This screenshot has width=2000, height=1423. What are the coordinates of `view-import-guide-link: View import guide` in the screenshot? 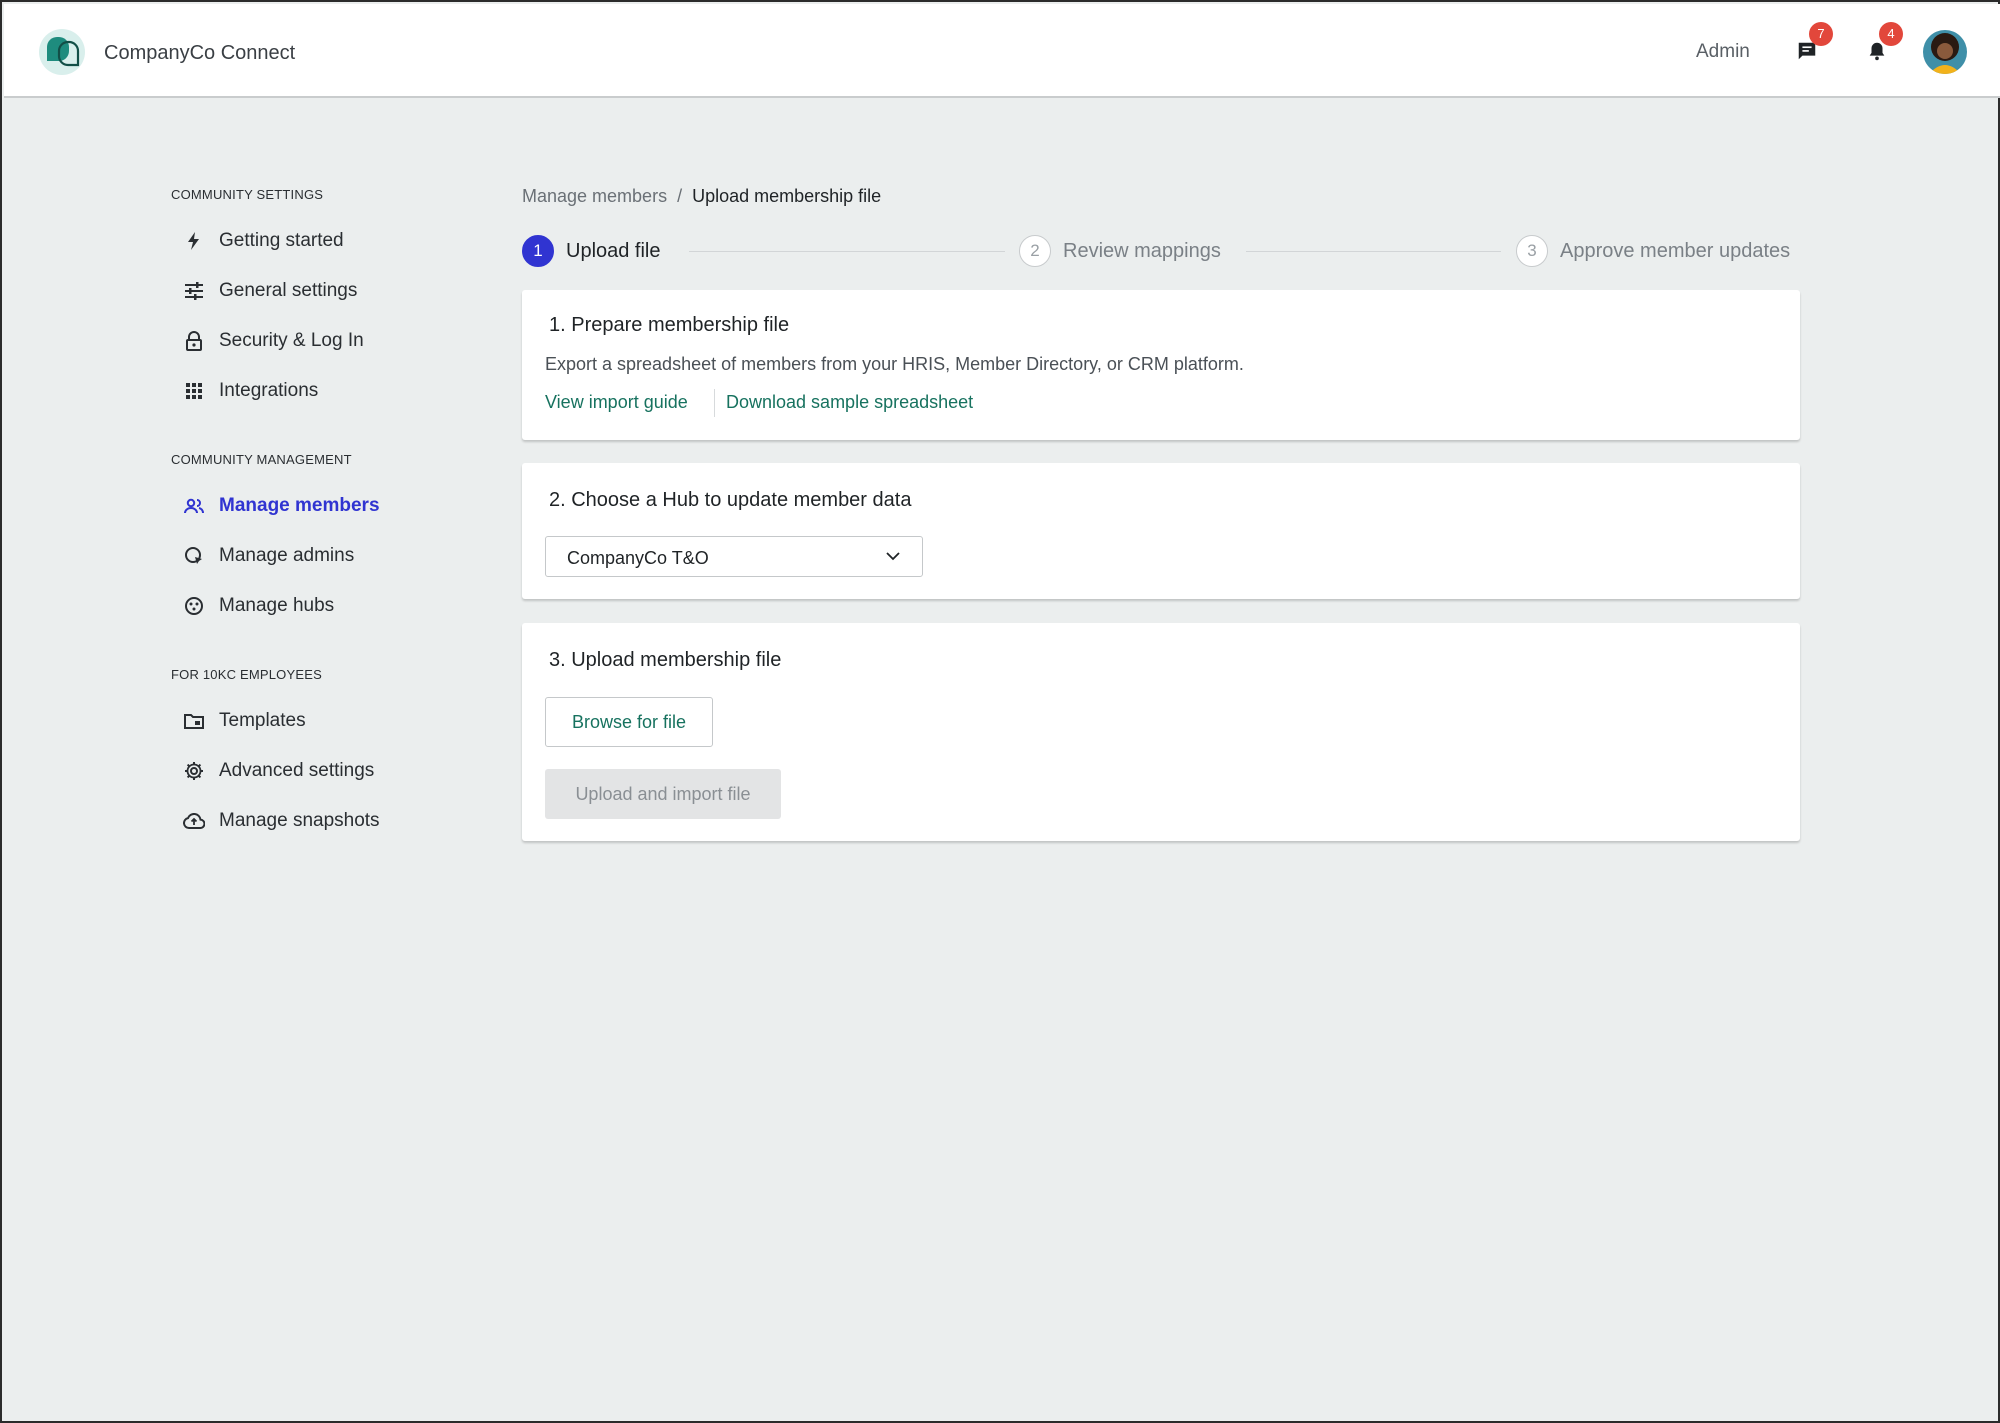 It's located at (616, 402).